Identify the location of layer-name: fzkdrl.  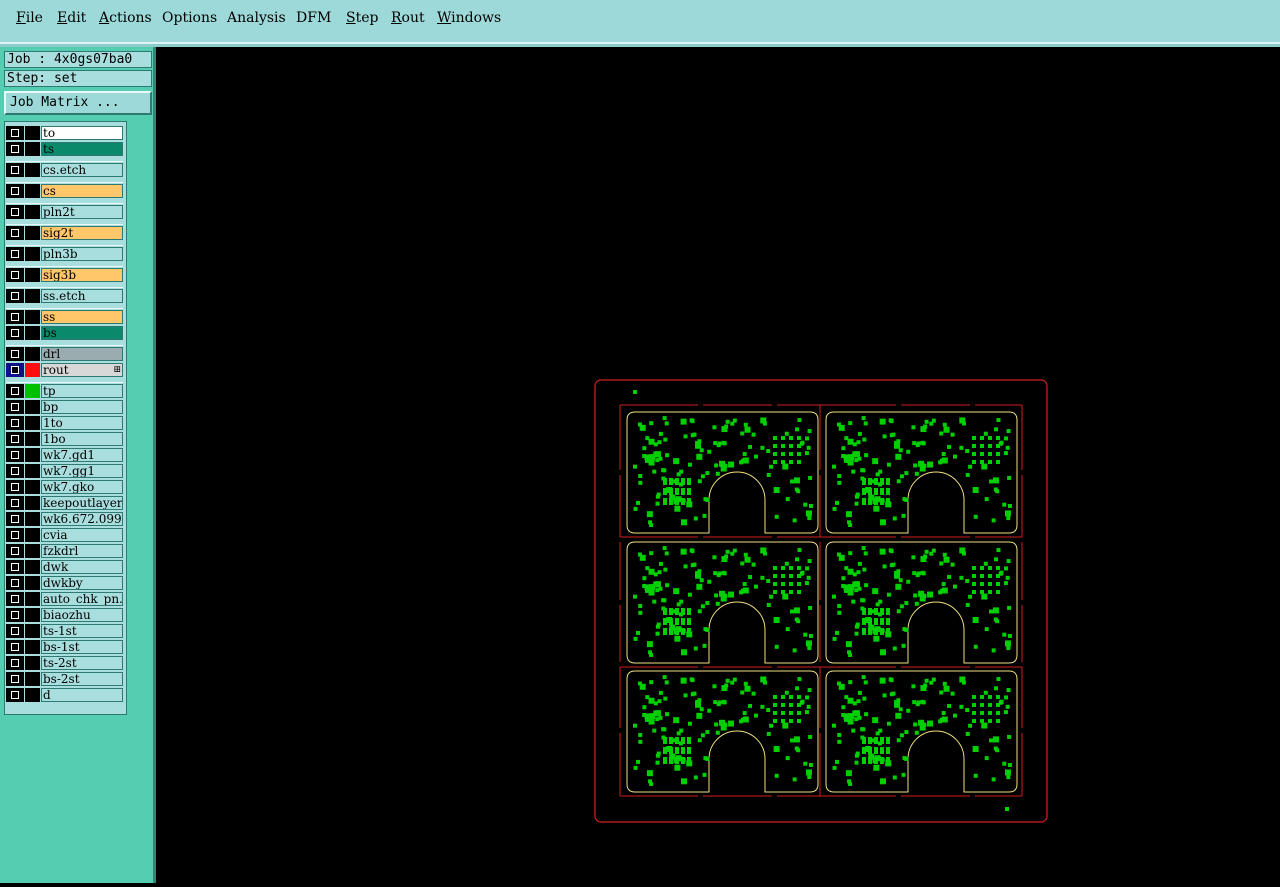
(82, 551).